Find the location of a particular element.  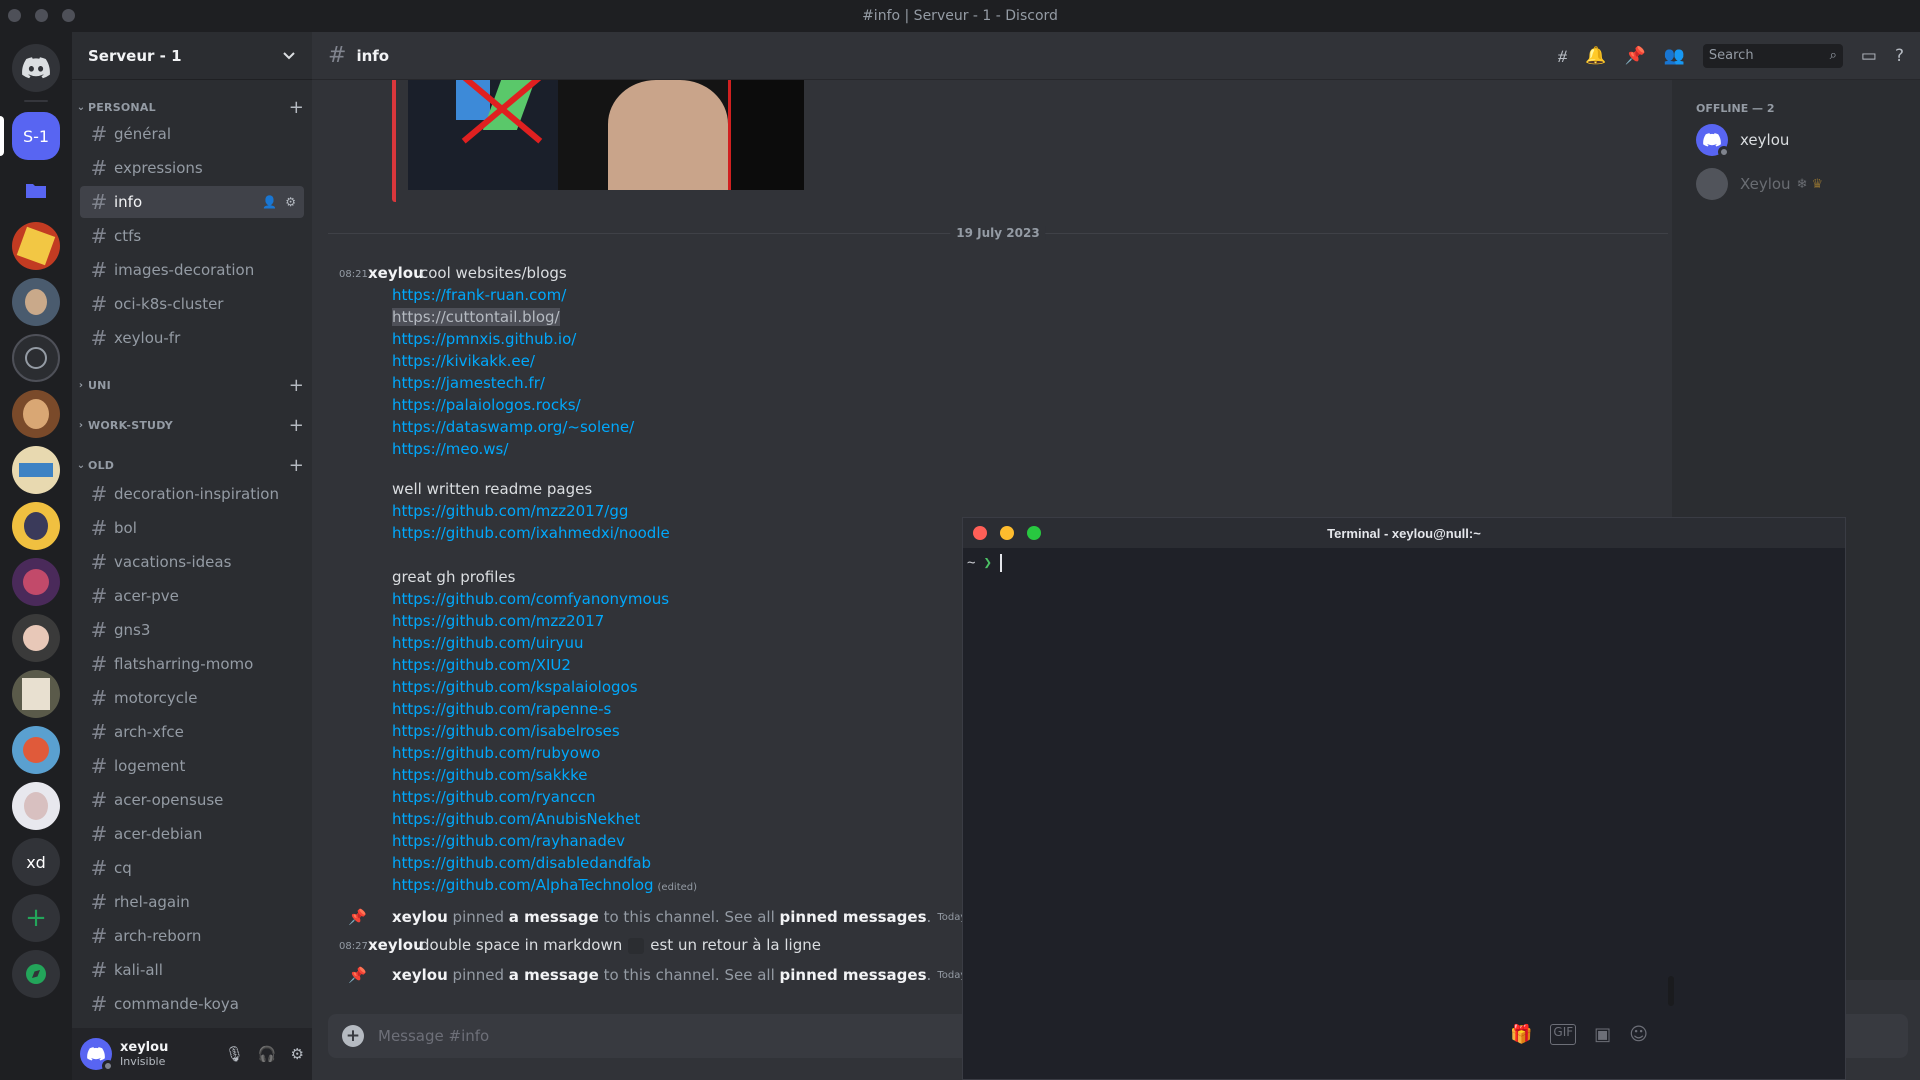

message-link: https://github.com/isabelroses is located at coordinates (506, 731).